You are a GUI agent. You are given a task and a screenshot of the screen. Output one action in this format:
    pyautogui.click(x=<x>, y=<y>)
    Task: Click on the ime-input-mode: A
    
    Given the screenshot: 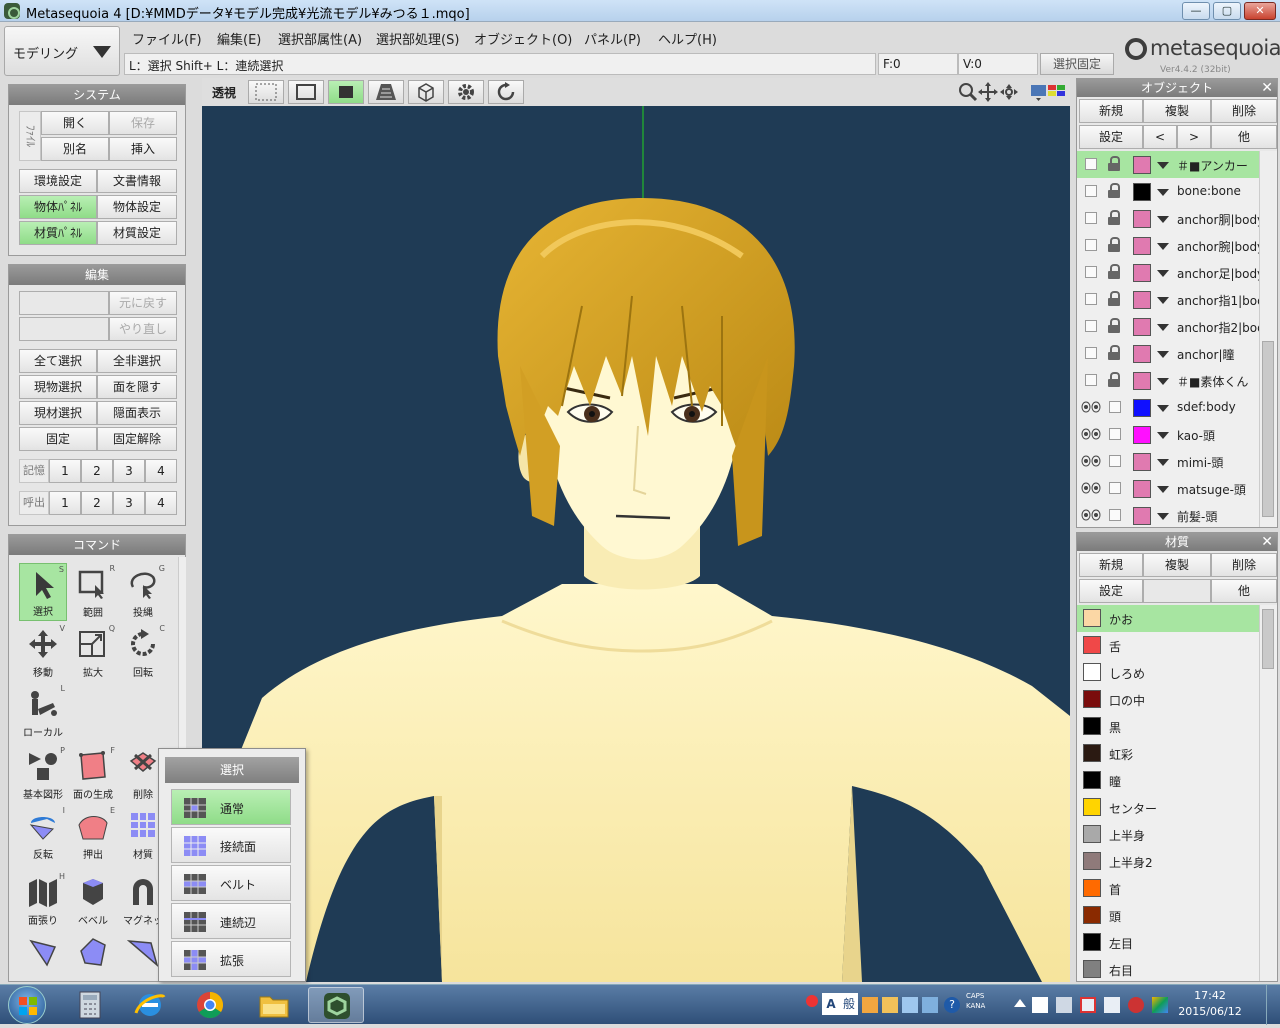 What is the action you would take?
    pyautogui.click(x=831, y=1004)
    